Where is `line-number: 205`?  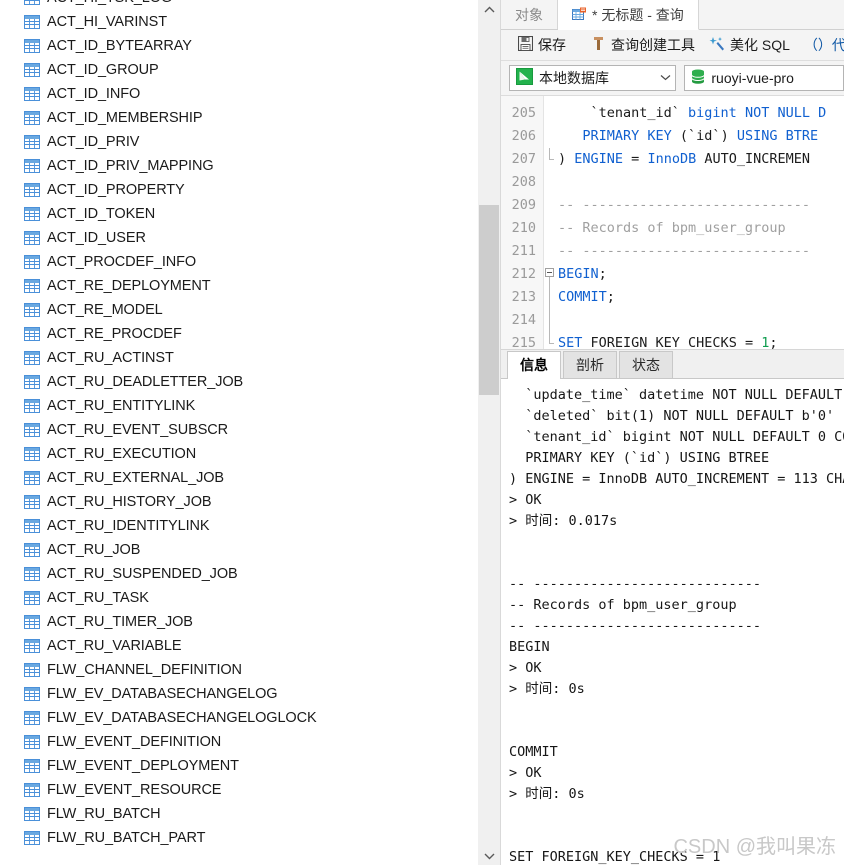
line-number: 205 is located at coordinates (523, 113).